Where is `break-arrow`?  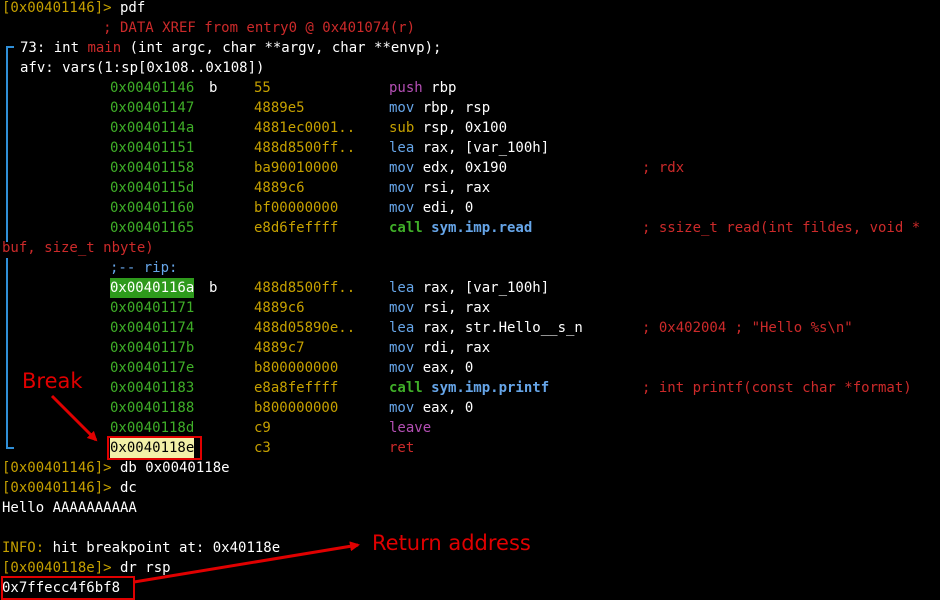
break-arrow is located at coordinates (74, 418).